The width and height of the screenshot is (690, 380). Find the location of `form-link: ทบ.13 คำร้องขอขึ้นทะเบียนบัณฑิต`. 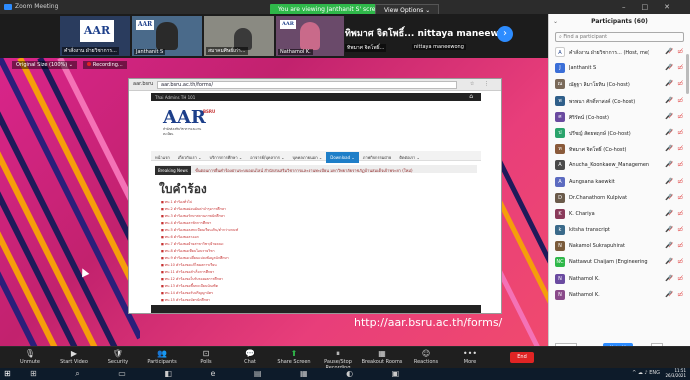

form-link: ทบ.13 คำร้องขอขึ้นทะเบียนบัณฑิต is located at coordinates (261, 286).